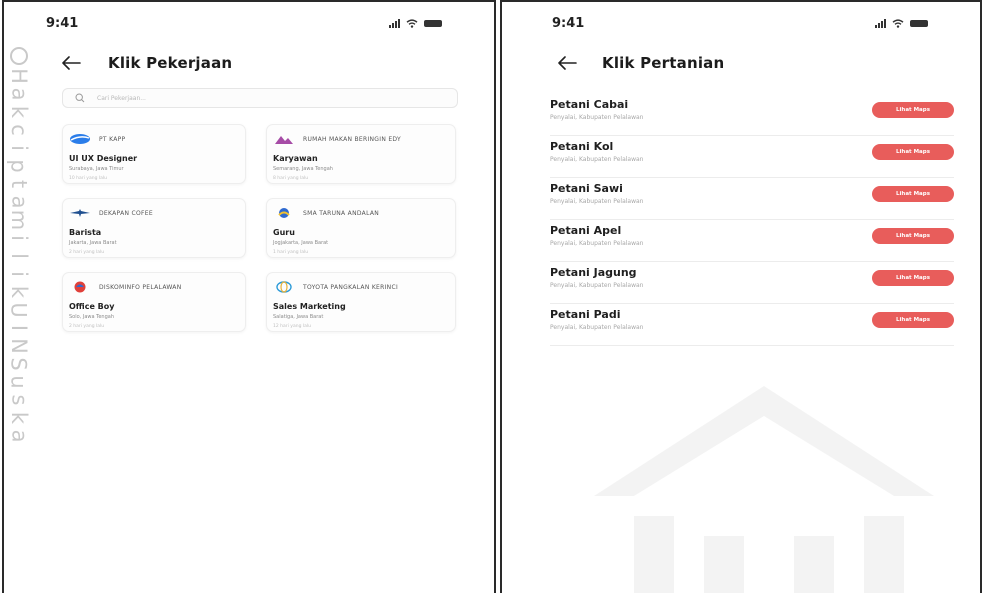 This screenshot has height=593, width=984. I want to click on watermark-char: U, so click(19, 310).